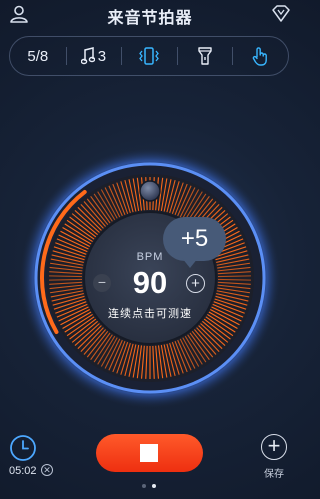 This screenshot has width=320, height=499. I want to click on tap-hint-text: 连续点击可测速, so click(150, 314).